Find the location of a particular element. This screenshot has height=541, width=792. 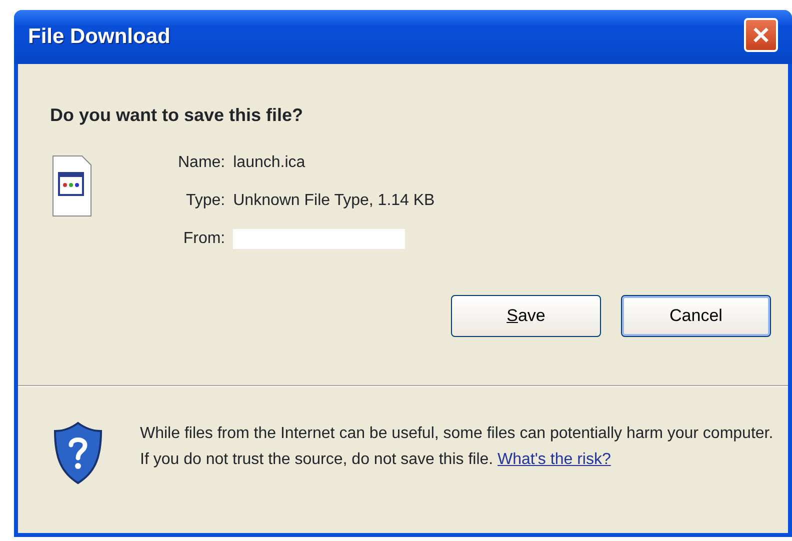

risk-link: What's the risk? is located at coordinates (554, 459).